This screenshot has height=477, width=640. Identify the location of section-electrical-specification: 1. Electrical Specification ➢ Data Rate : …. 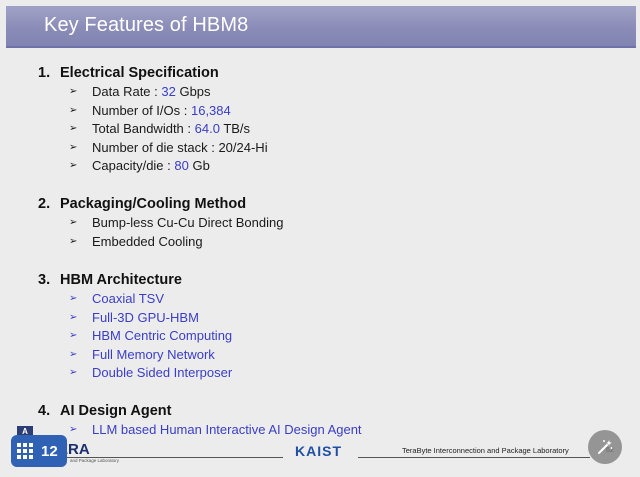
(153, 120).